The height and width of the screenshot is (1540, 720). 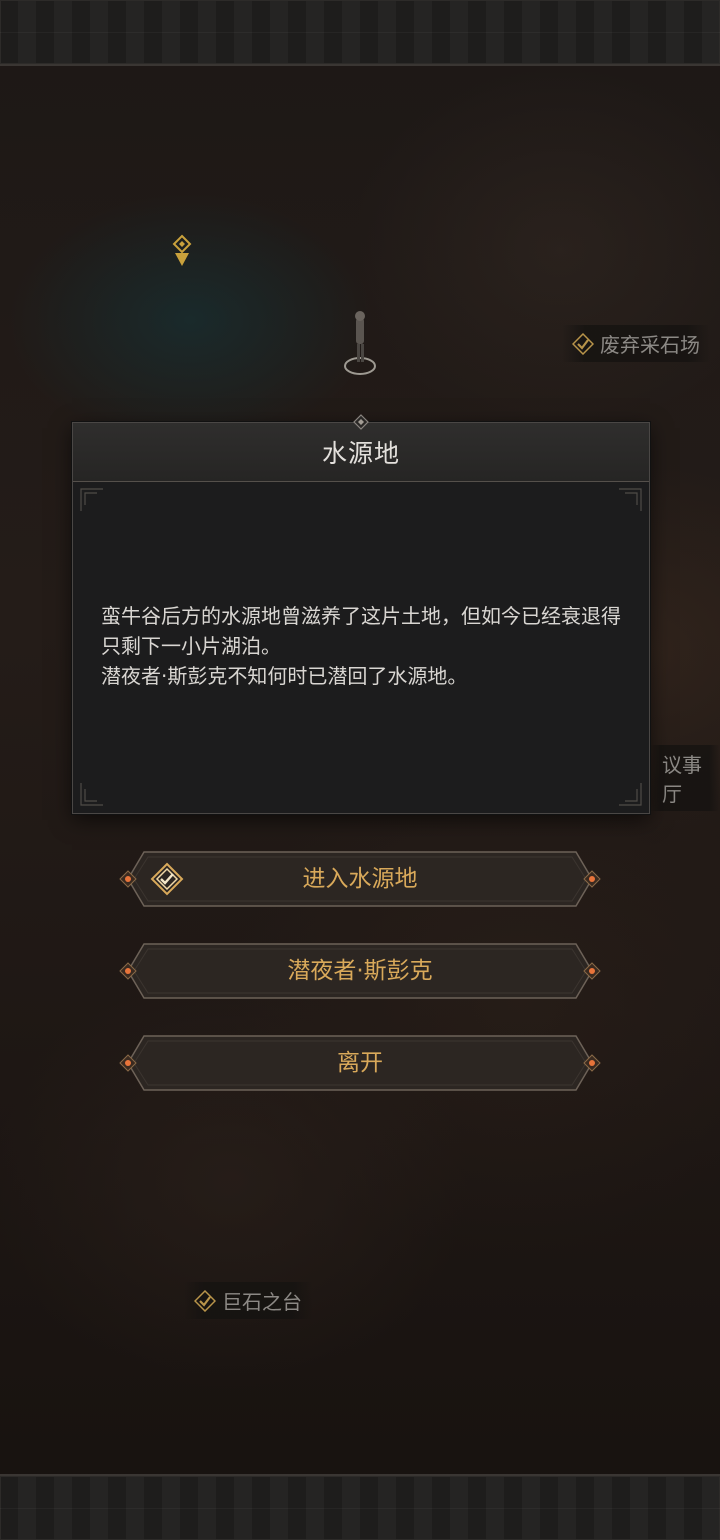 I want to click on dialog-header: 水源地, so click(x=361, y=452).